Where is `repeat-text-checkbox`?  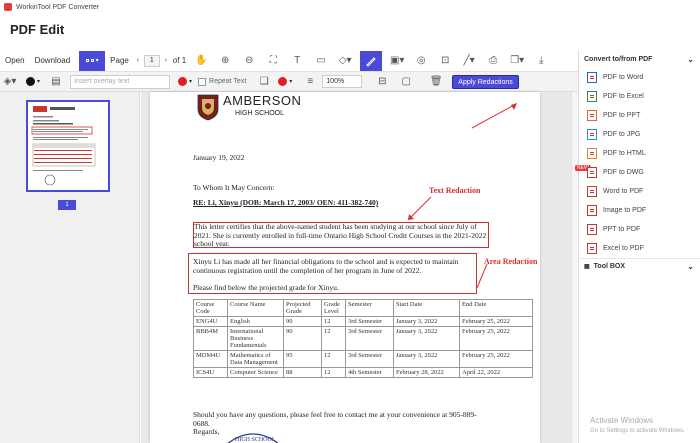 repeat-text-checkbox is located at coordinates (202, 81).